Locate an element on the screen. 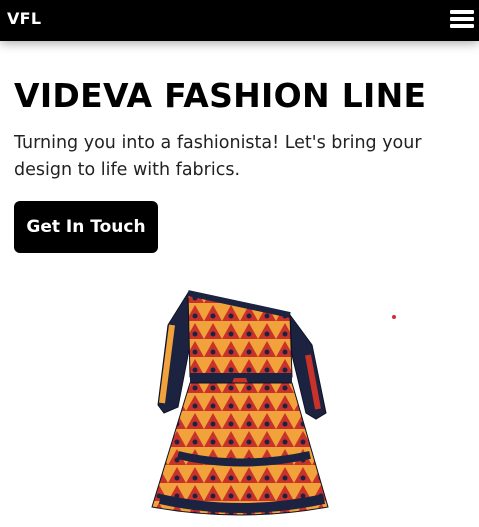 The height and width of the screenshot is (527, 479). get-in-touch-button: Get In Touch is located at coordinates (86, 227).